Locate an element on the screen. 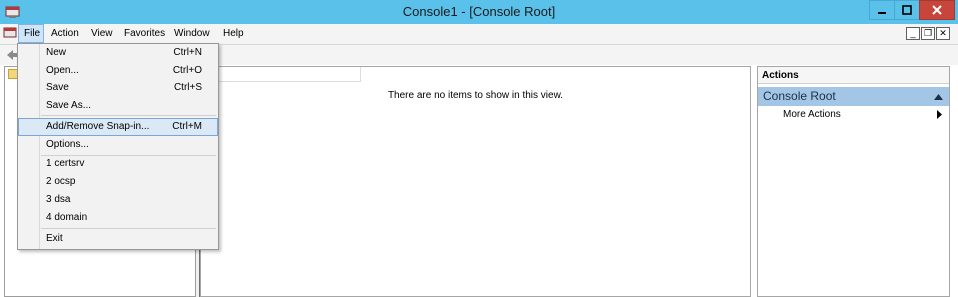  menu-item-shortcut: Ctrl+S is located at coordinates (187, 87).